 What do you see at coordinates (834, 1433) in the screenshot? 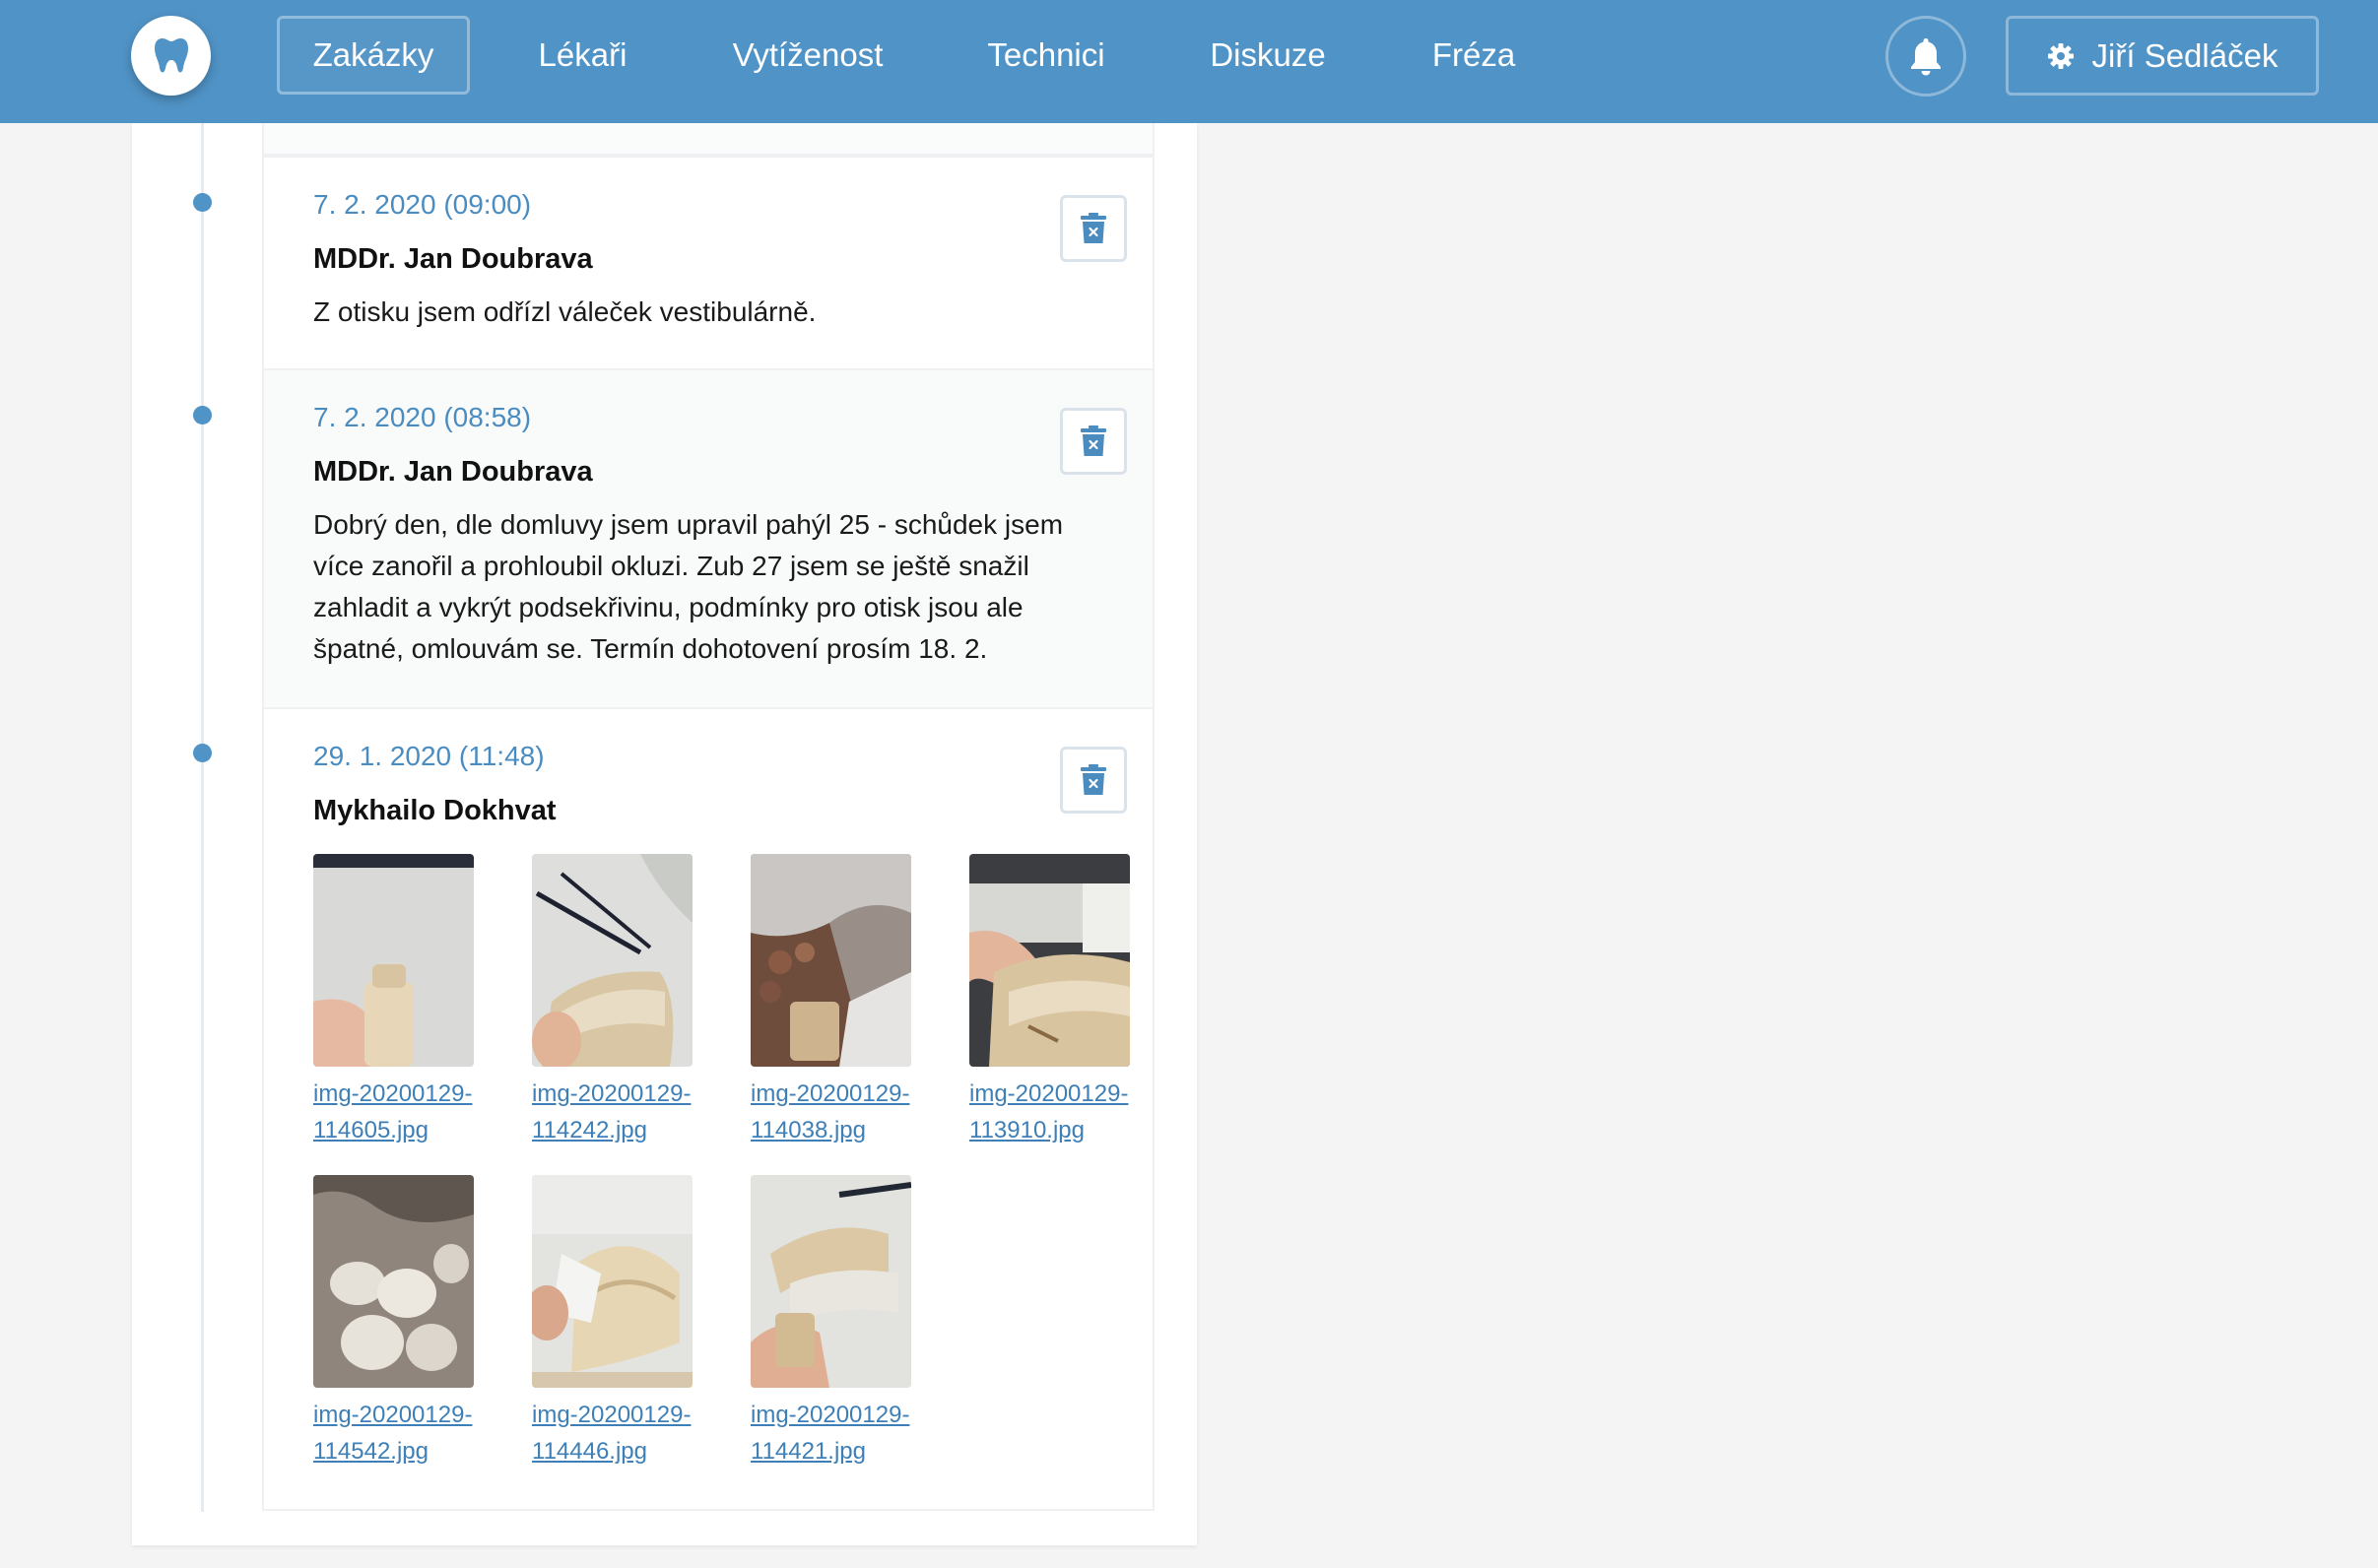
I see `attachment-link: img-20200129-114421.jpg` at bounding box center [834, 1433].